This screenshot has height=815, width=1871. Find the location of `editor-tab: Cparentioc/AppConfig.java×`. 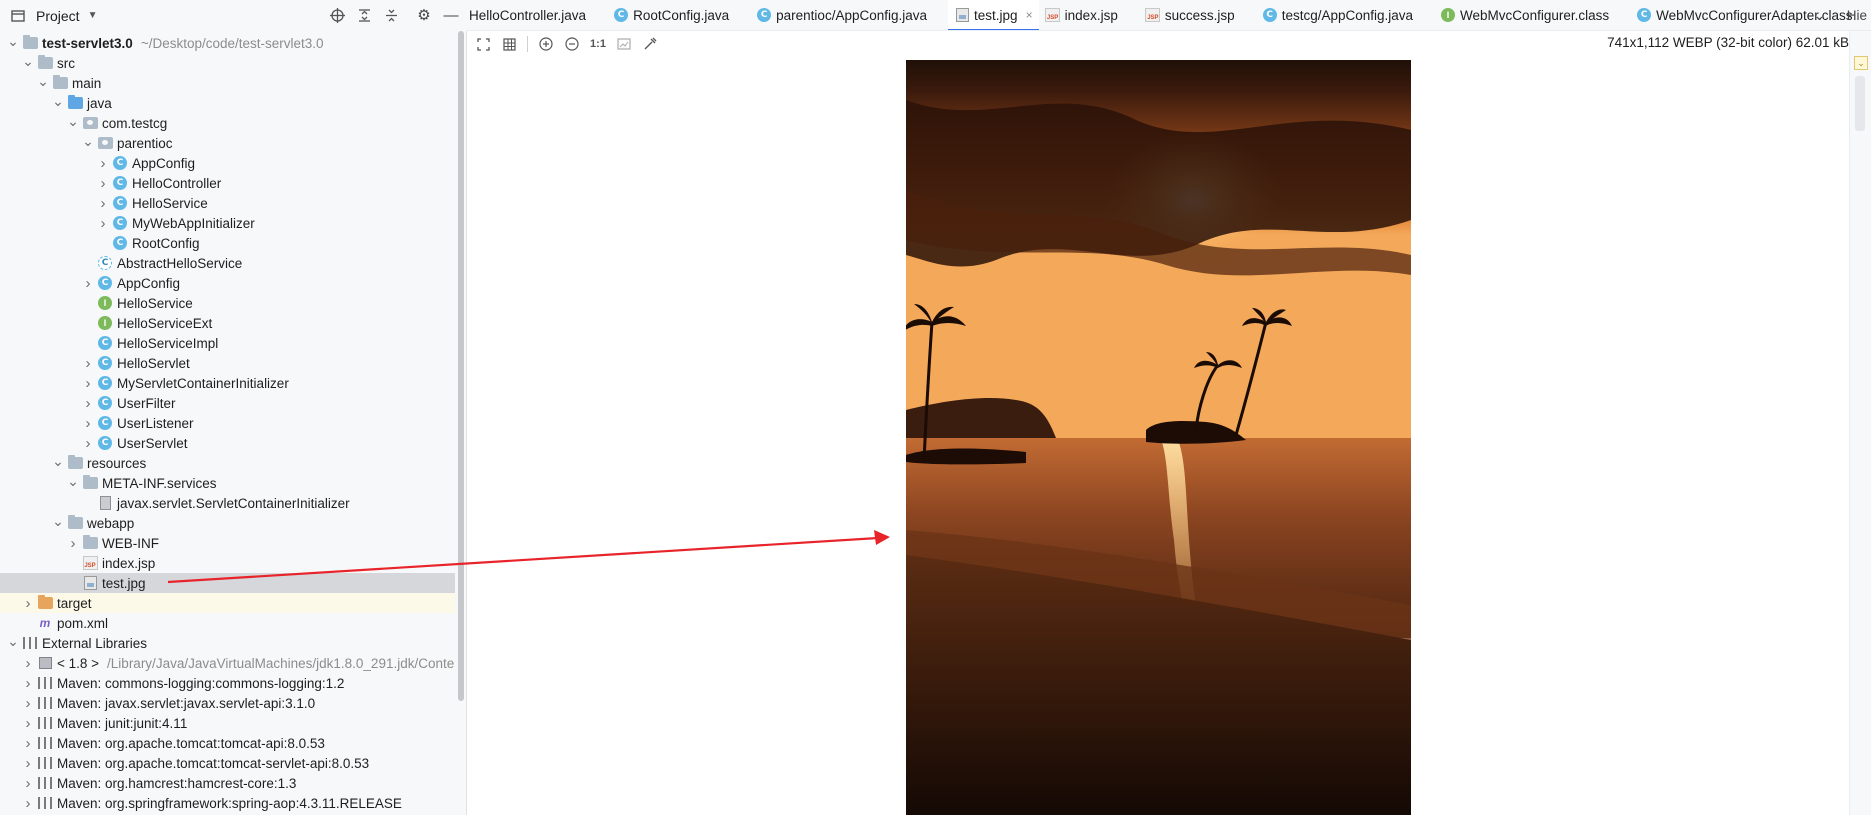

editor-tab: Cparentioc/AppConfig.java× is located at coordinates (849, 15).